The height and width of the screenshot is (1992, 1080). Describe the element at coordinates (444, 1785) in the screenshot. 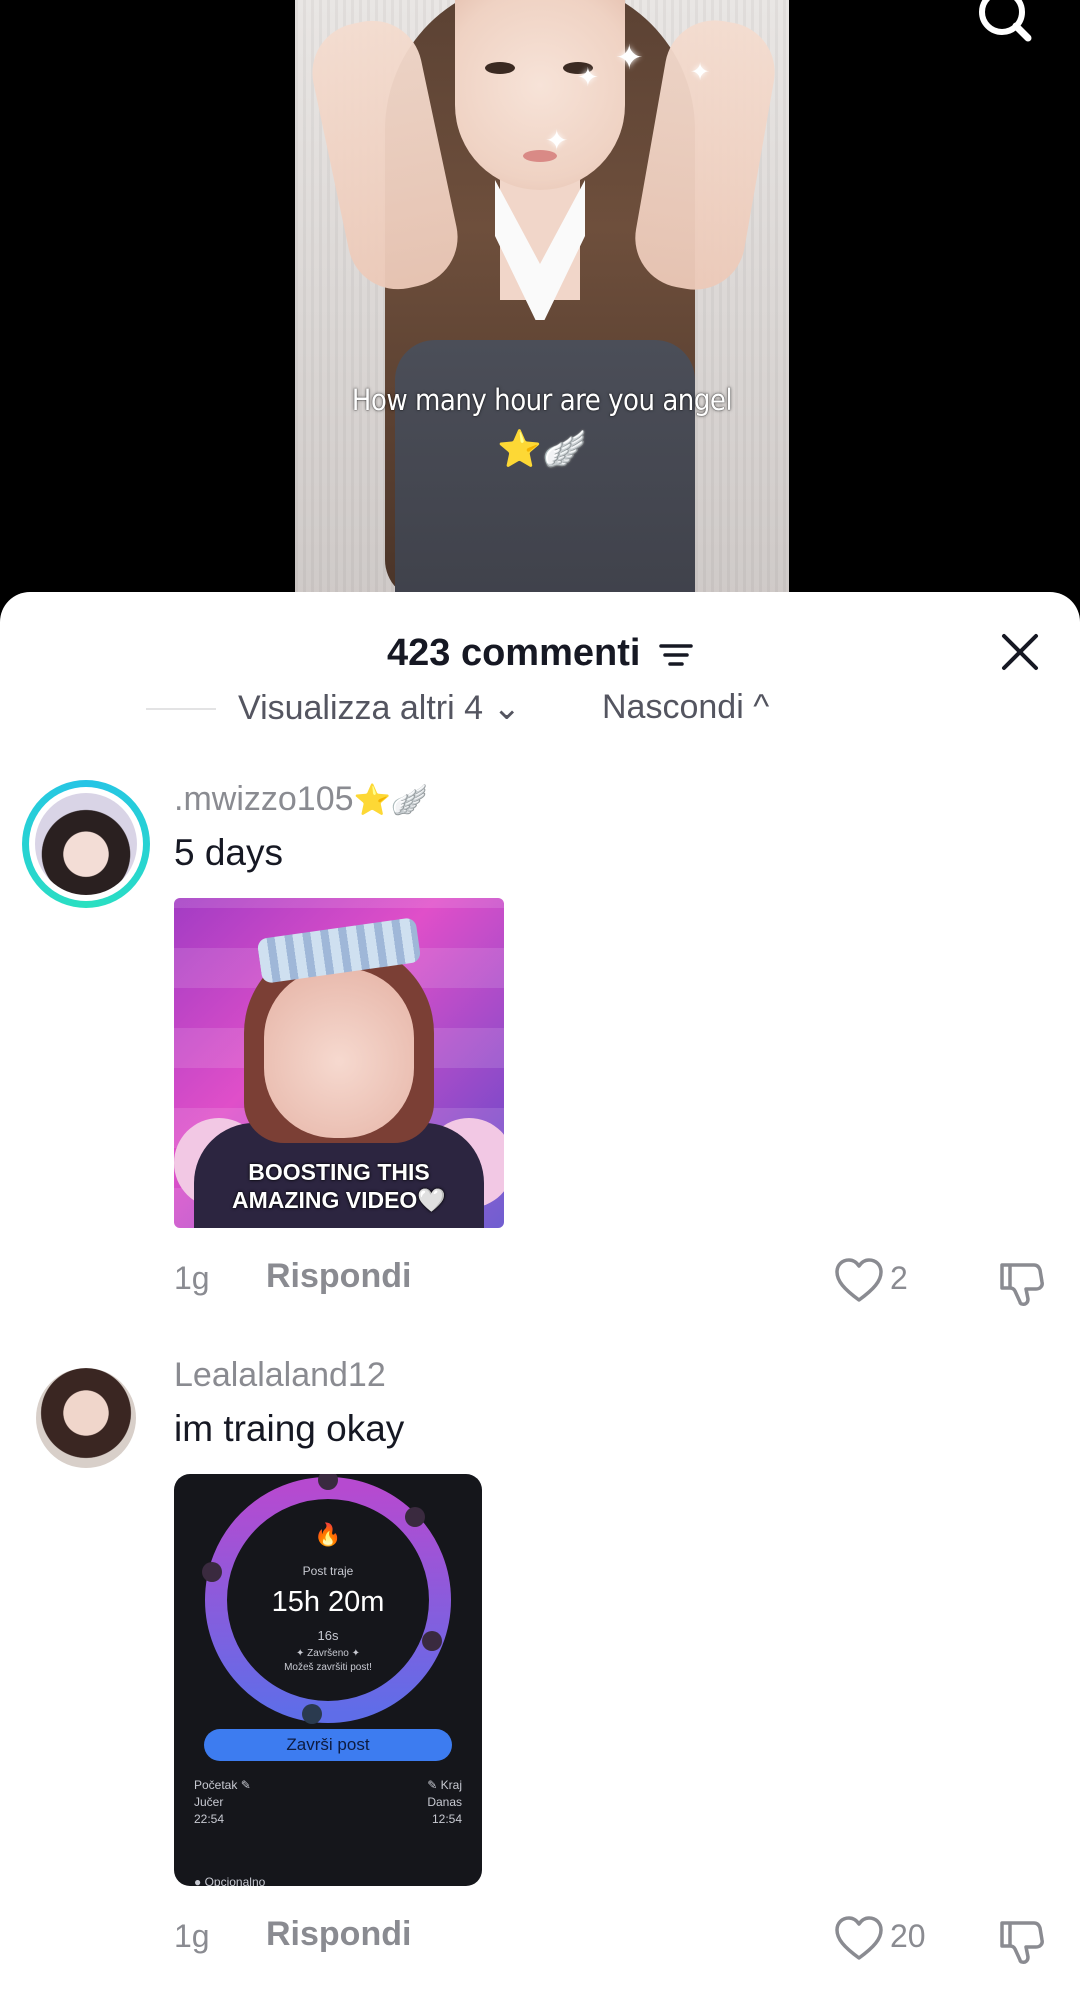

I see `end-label: ✎ Kraj` at that location.